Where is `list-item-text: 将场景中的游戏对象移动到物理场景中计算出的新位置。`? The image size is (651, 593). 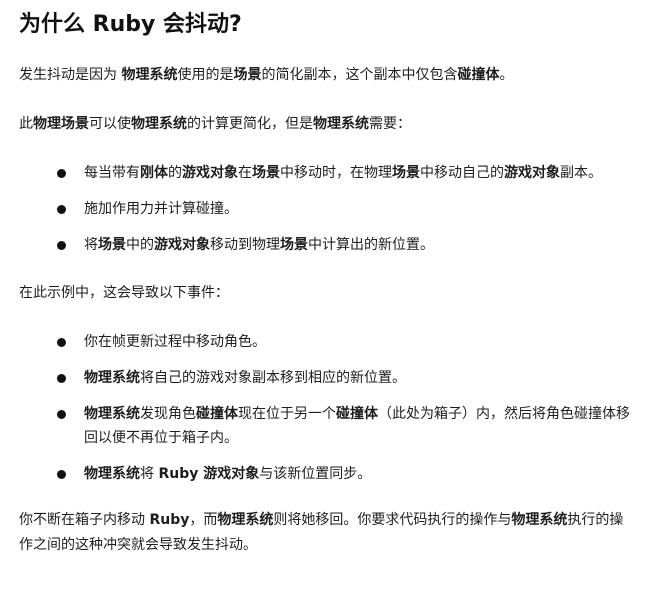 list-item-text: 将场景中的游戏对象移动到物理场景中计算出的新位置。 is located at coordinates (259, 245).